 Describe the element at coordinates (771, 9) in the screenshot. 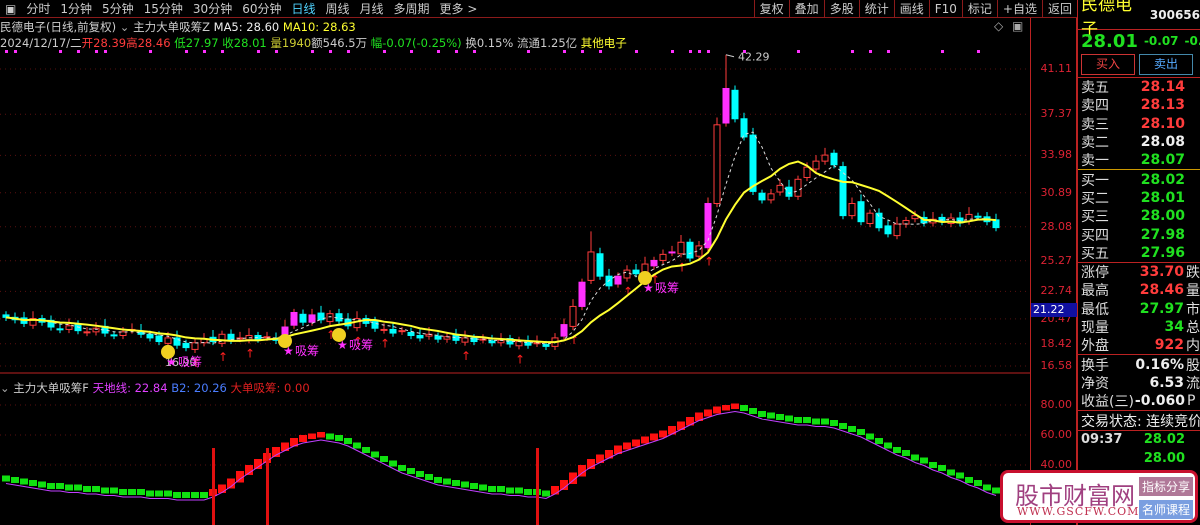

I see `toolbar-action: 复权` at that location.